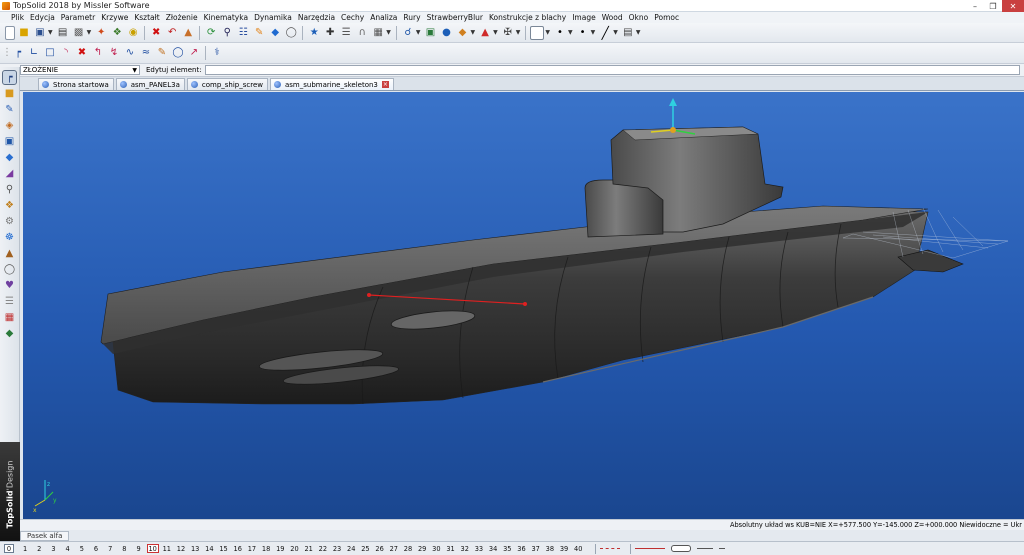  I want to click on graph-icon: ▦, so click(378, 33).